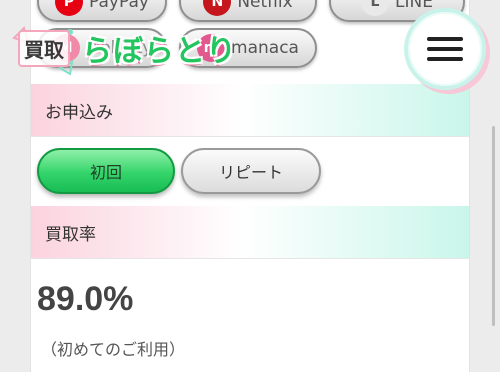  I want to click on netflix-icon: N, so click(217, 8).